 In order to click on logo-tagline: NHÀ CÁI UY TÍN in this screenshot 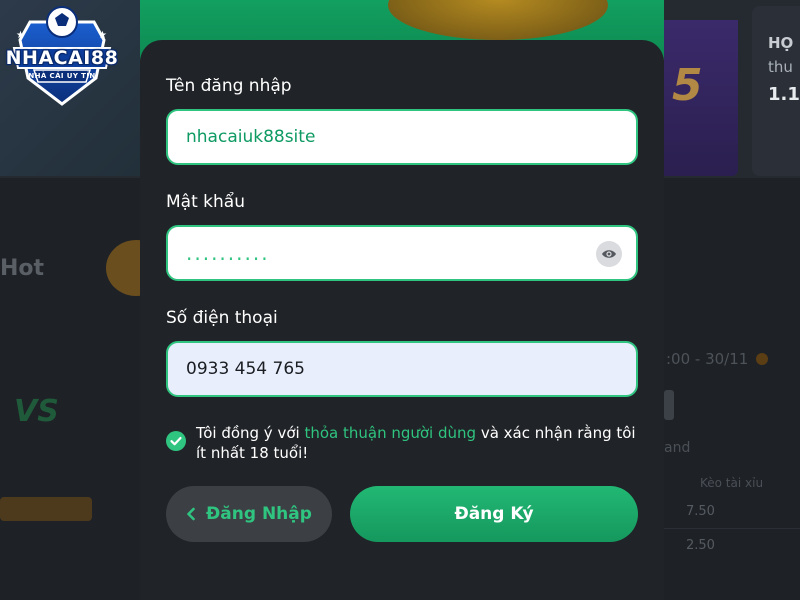, I will do `click(62, 76)`.